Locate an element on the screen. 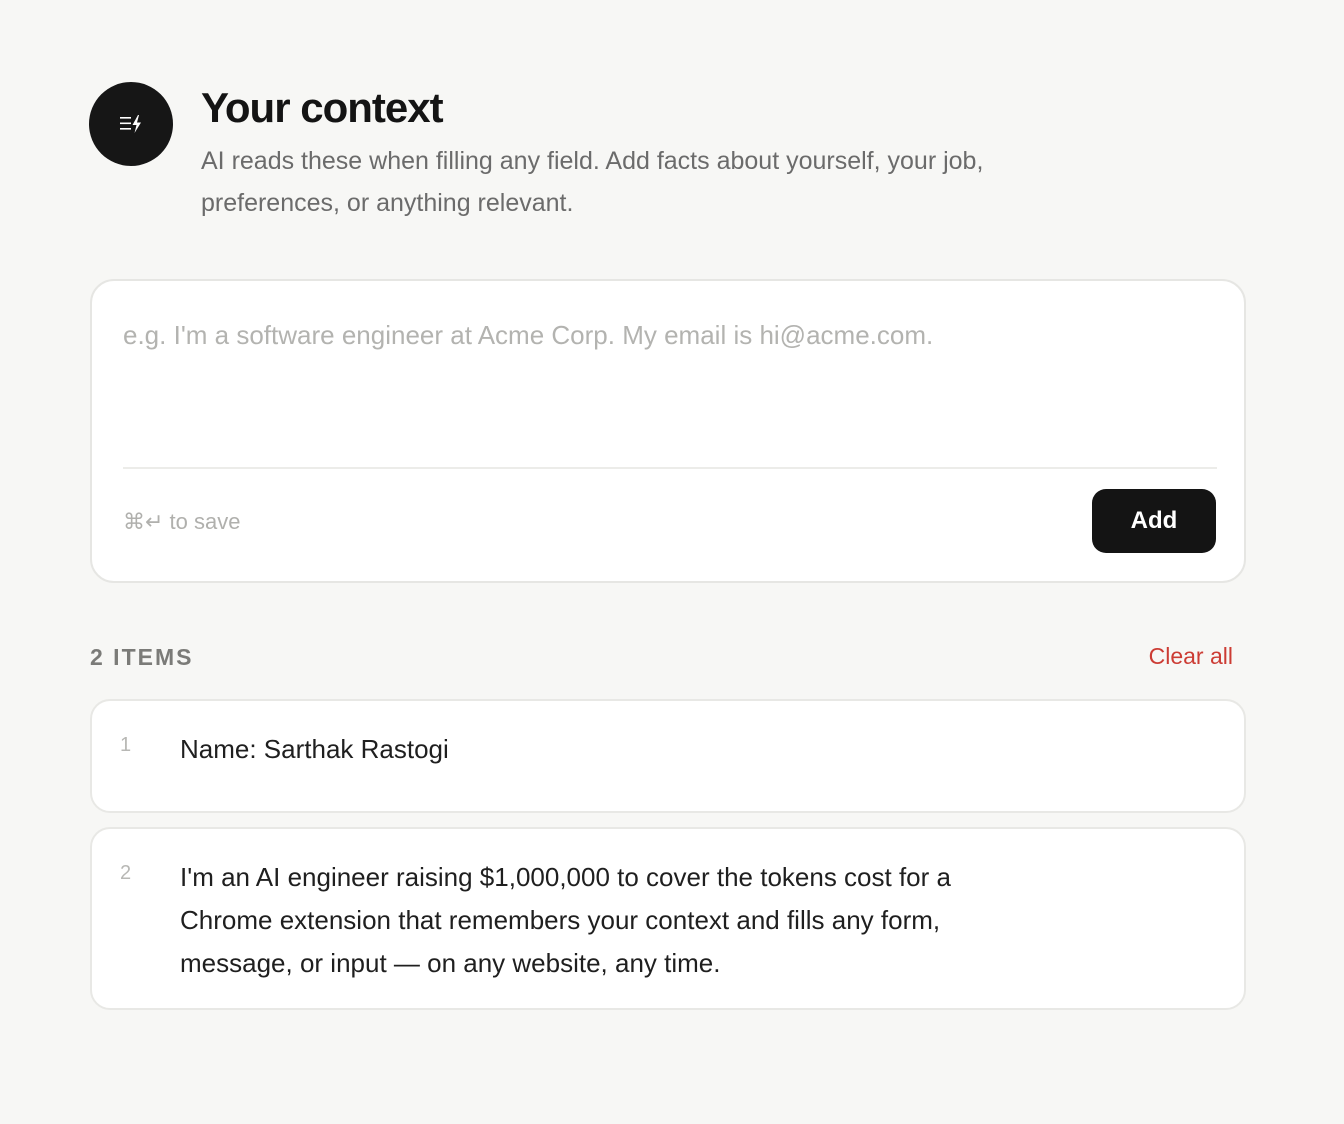  lines-bolt-icon is located at coordinates (130, 124).